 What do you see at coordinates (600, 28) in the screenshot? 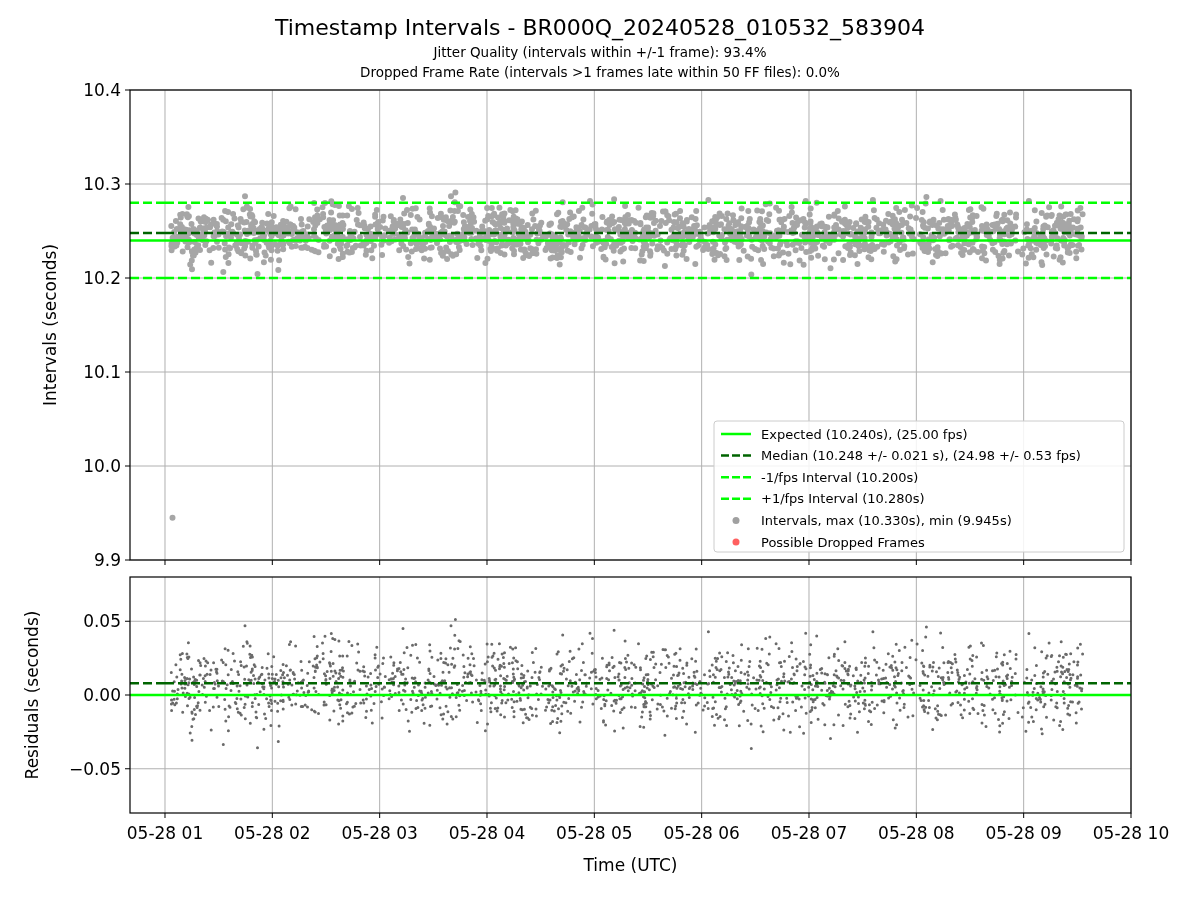
I see `chart-title: Timestamp Intervals - BR000Q_20240528_010532_583904` at bounding box center [600, 28].